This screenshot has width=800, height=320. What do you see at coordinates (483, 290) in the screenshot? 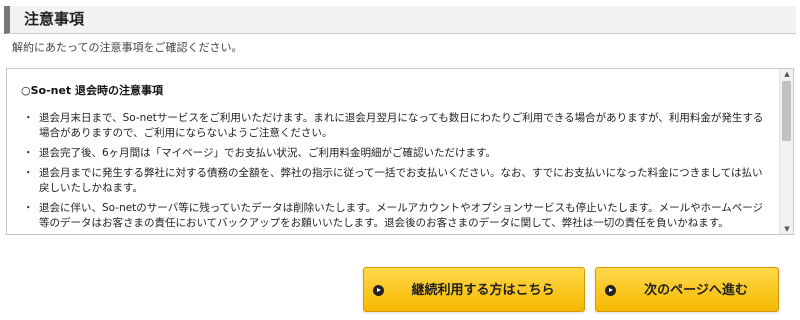
I see `continue-using-button-label: 継続利用する方はこちら` at bounding box center [483, 290].